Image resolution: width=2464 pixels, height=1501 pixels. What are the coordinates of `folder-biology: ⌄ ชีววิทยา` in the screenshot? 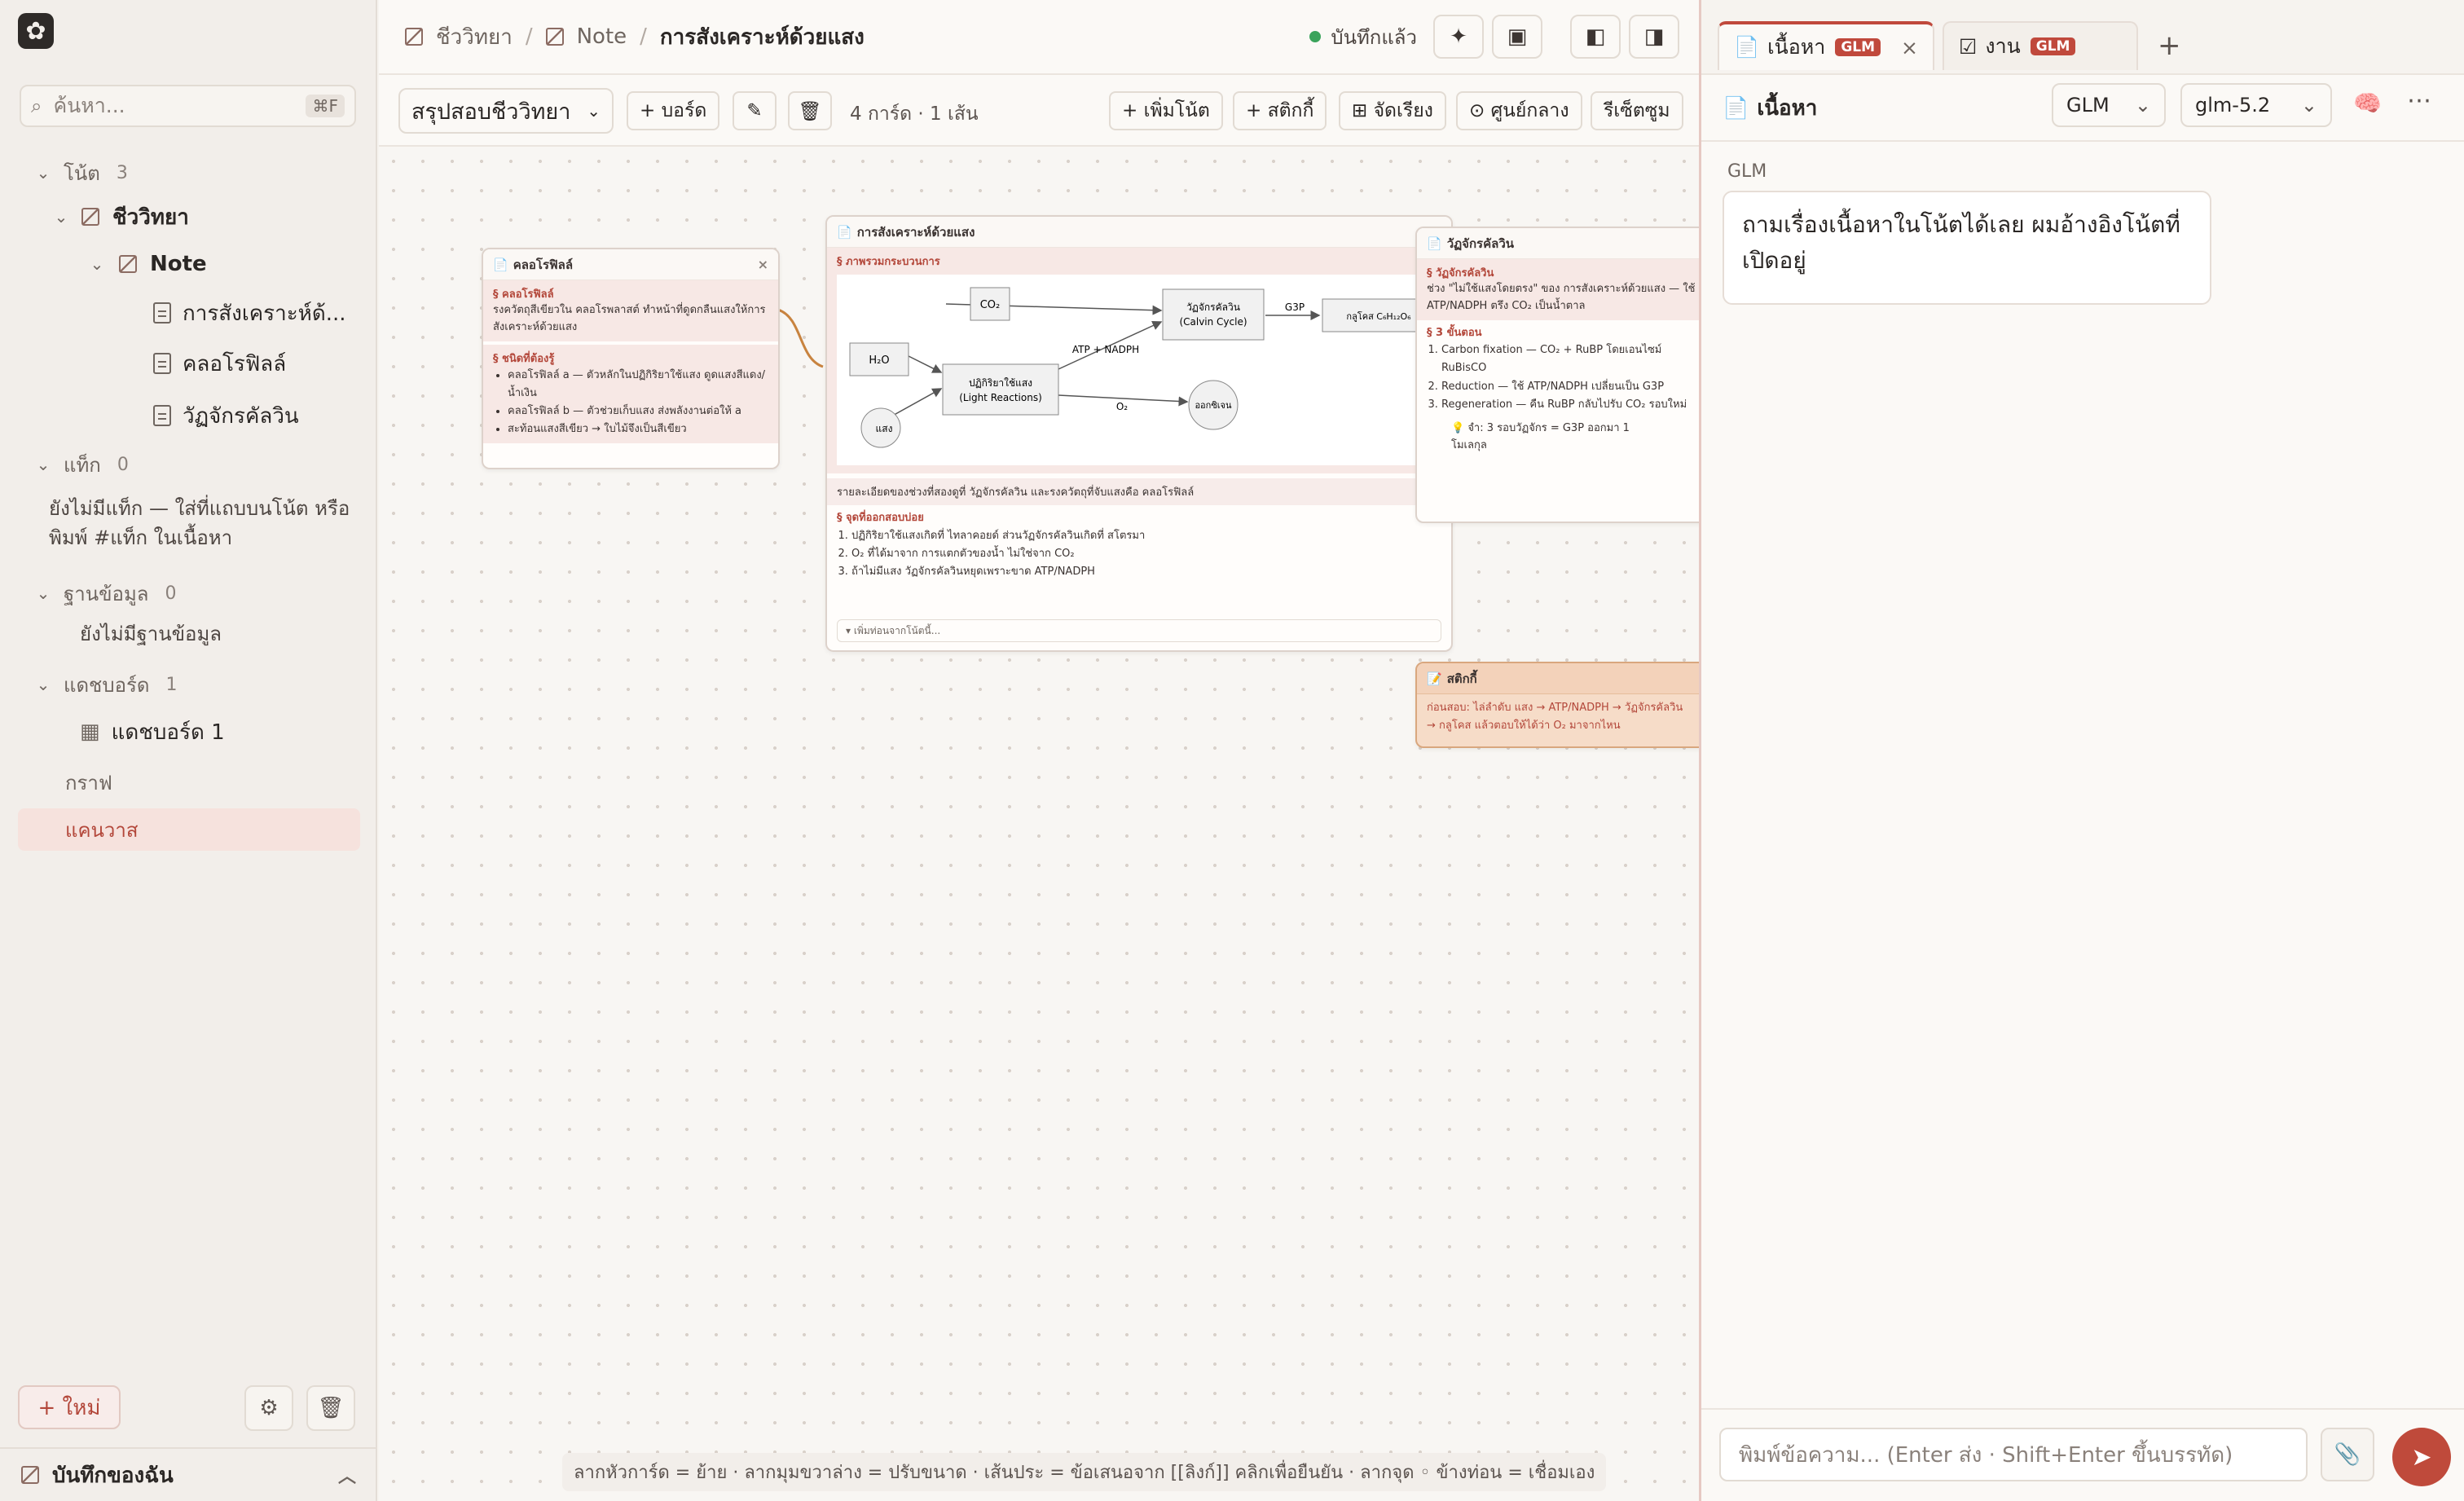 It's located at (120, 217).